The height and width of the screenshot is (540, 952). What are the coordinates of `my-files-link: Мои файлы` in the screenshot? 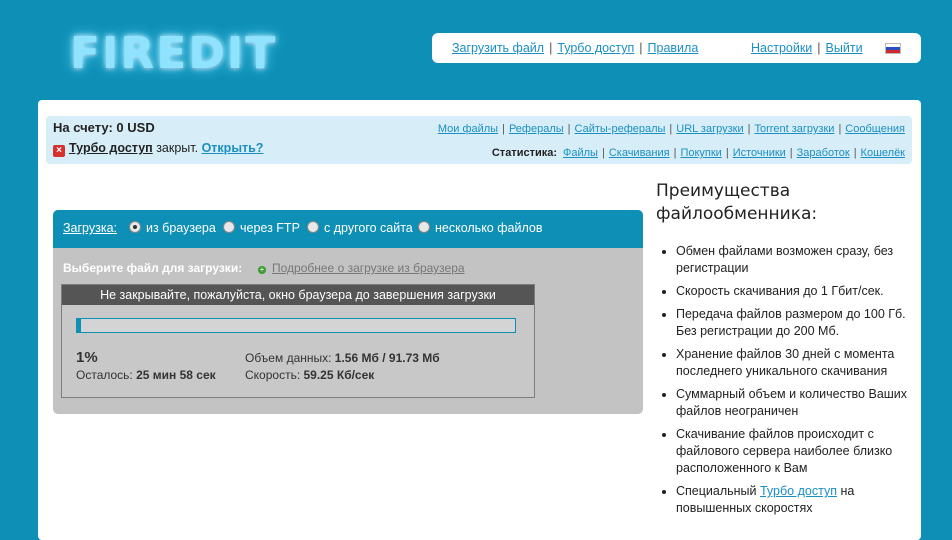 It's located at (468, 129).